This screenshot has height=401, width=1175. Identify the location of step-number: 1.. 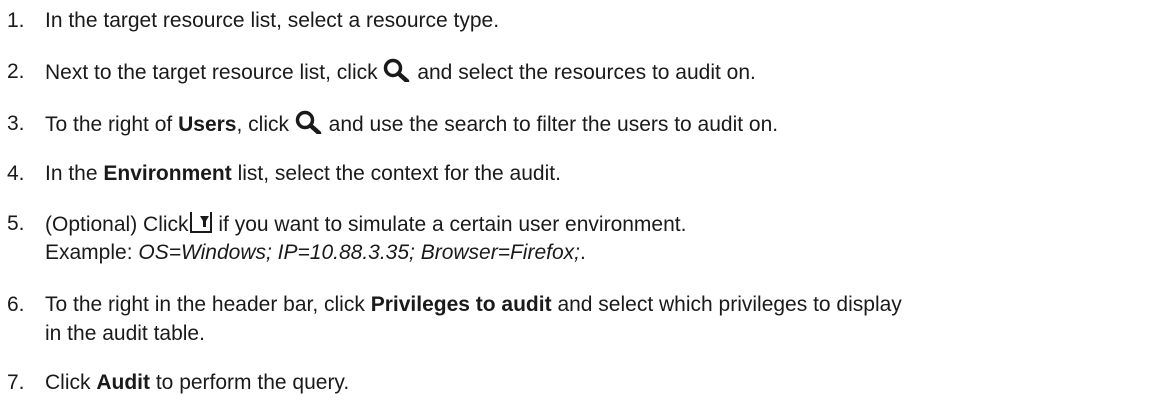
(16, 20).